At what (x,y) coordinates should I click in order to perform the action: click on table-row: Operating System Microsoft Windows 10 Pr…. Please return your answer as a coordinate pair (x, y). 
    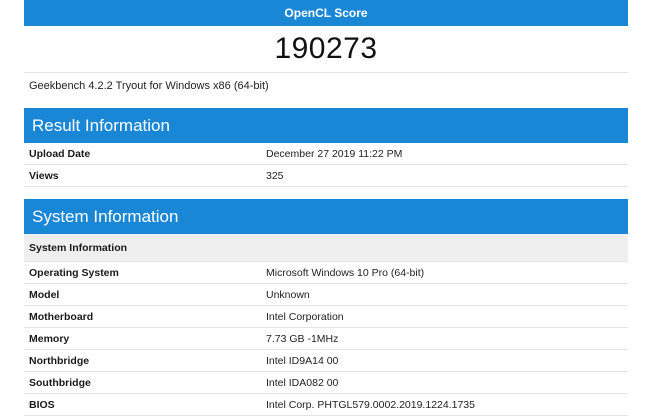
    Looking at the image, I should click on (326, 273).